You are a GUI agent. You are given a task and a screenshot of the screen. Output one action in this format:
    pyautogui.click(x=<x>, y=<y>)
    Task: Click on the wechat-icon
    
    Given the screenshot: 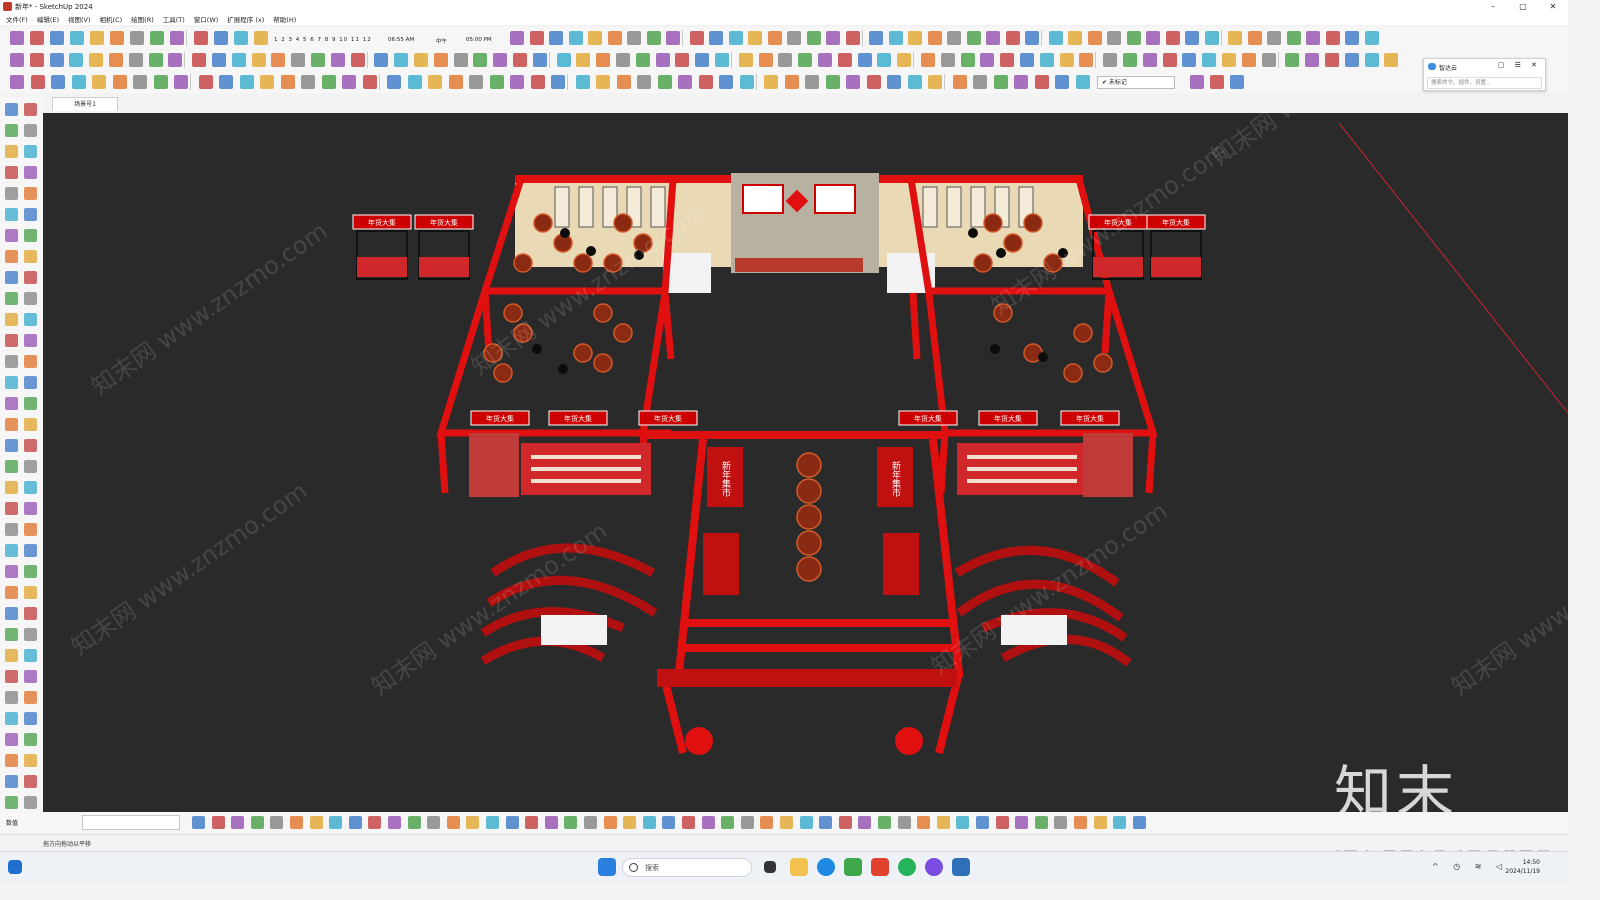 What is the action you would take?
    pyautogui.click(x=907, y=867)
    